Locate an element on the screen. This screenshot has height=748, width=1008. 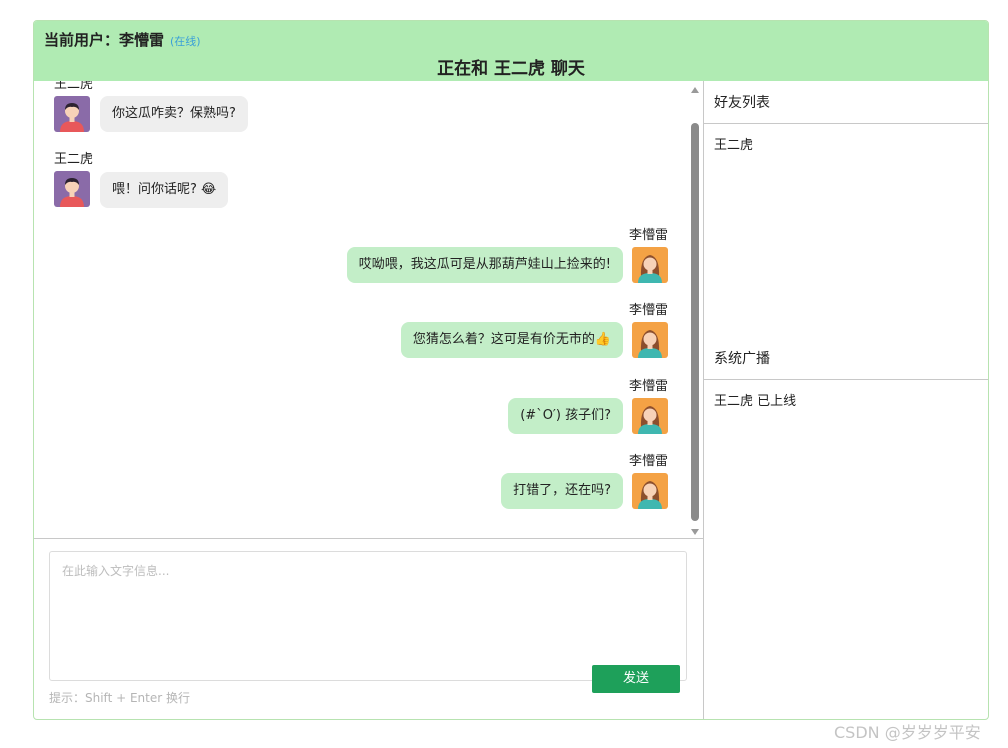
send-button: 发送 is located at coordinates (636, 679).